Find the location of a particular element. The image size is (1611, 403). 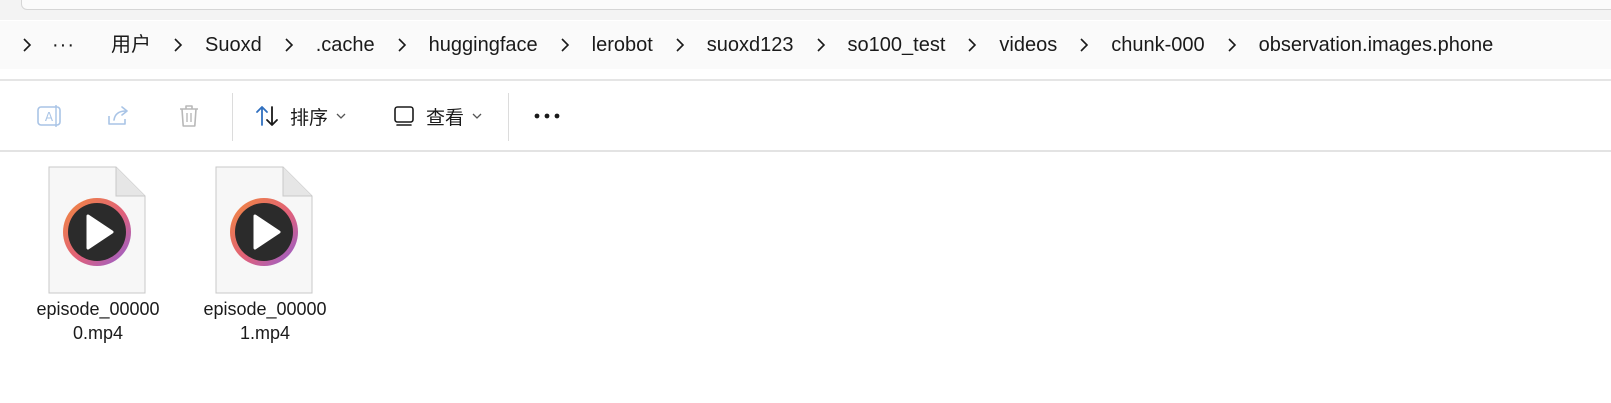

rename-icon: A is located at coordinates (49, 116).